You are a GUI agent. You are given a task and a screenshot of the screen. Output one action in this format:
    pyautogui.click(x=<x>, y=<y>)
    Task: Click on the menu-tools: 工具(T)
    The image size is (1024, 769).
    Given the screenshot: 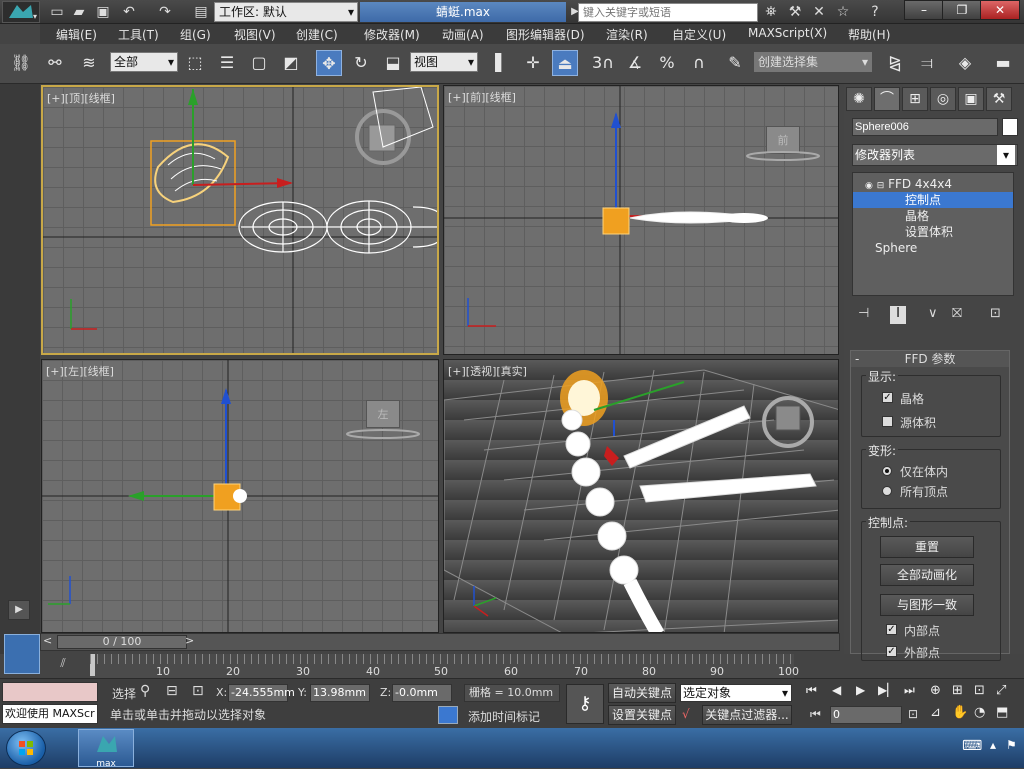 What is the action you would take?
    pyautogui.click(x=138, y=34)
    